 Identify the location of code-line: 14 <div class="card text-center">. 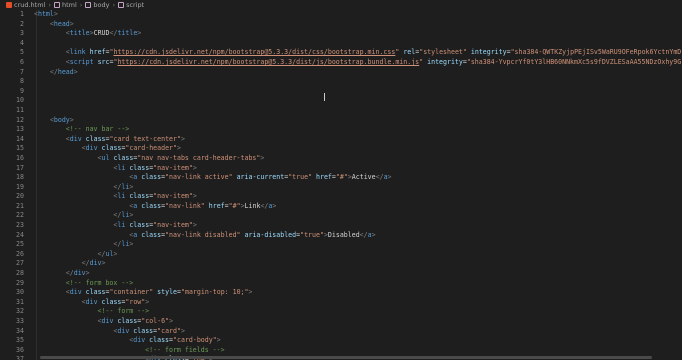
(341, 140).